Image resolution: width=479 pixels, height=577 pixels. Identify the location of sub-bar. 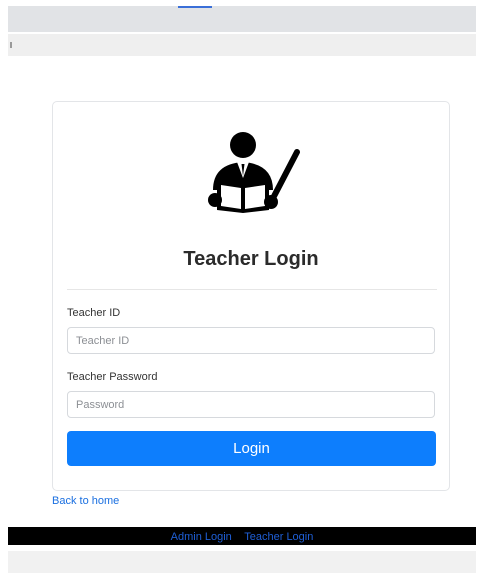
(242, 45).